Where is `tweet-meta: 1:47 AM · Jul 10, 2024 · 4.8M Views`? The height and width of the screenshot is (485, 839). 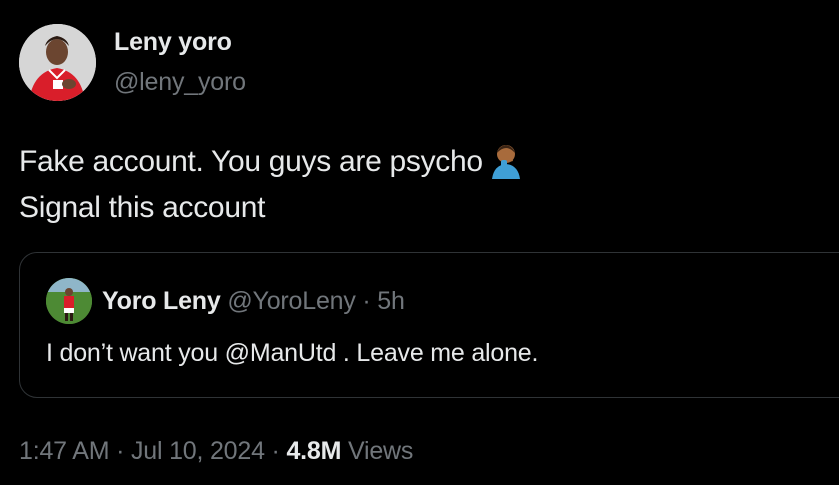 tweet-meta: 1:47 AM · Jul 10, 2024 · 4.8M Views is located at coordinates (216, 451).